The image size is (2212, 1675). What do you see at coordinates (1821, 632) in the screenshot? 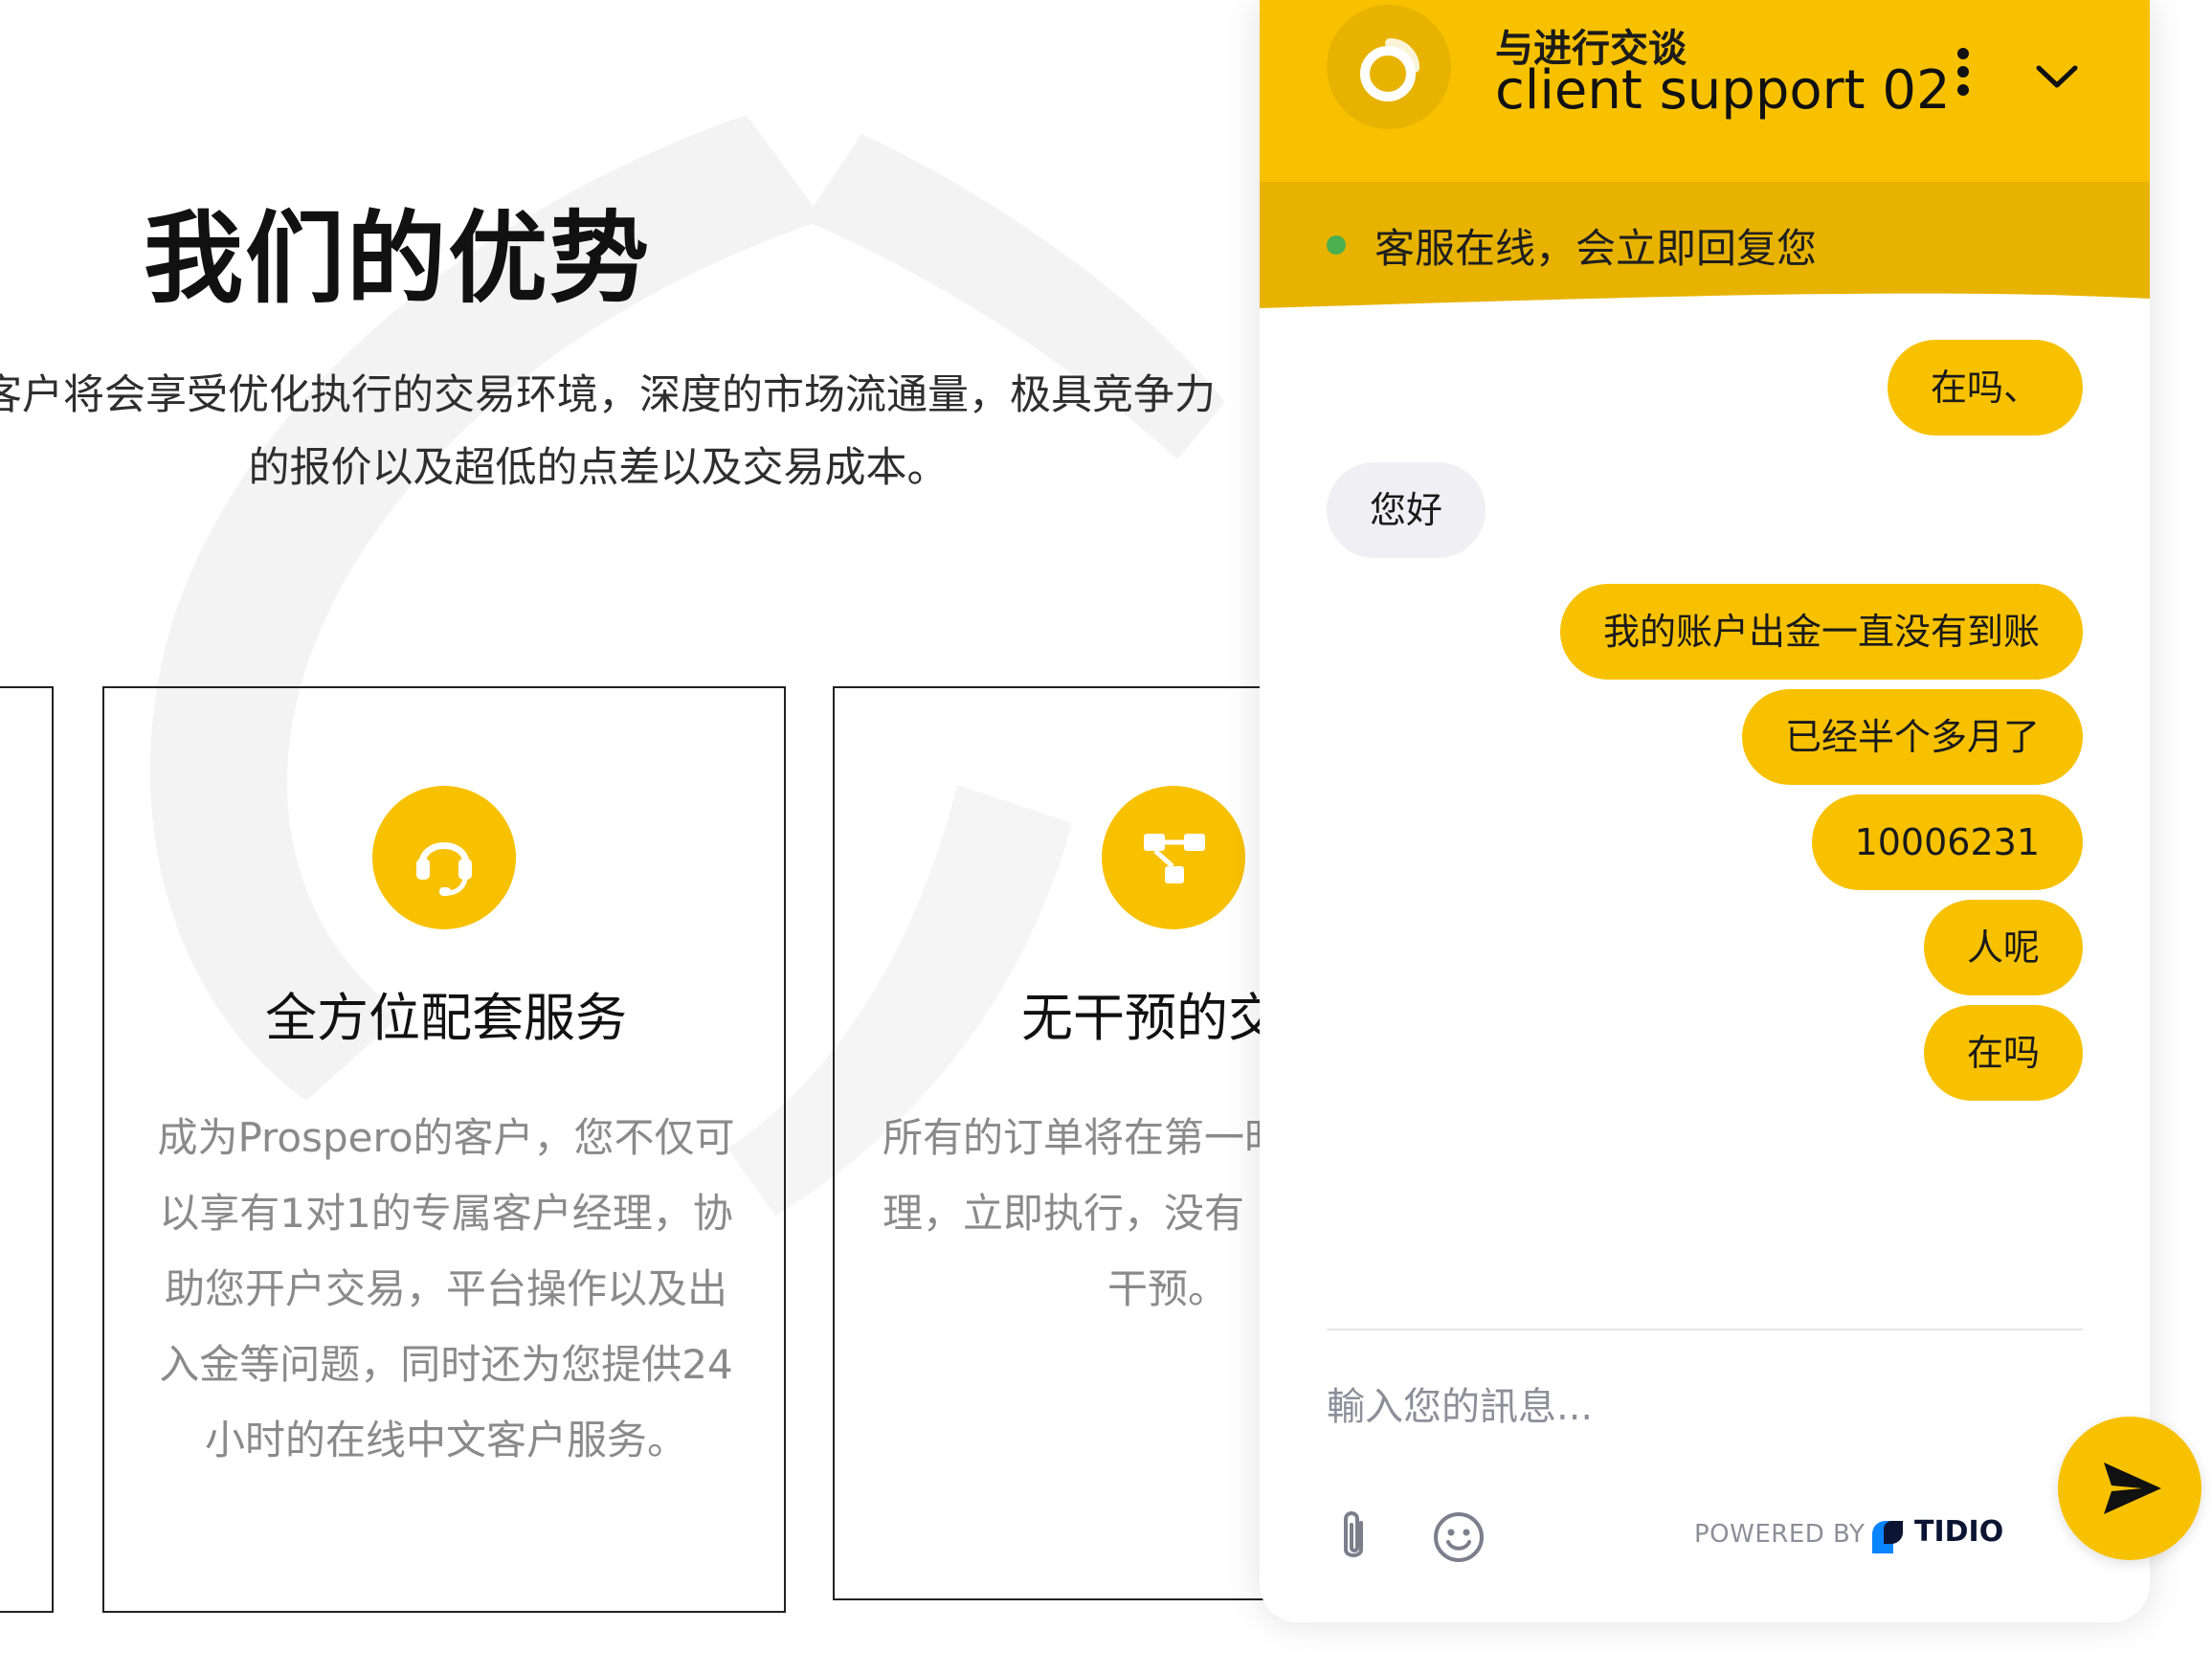
I see `message-bubble-outgoing: 我的账户出金一直没有到账` at bounding box center [1821, 632].